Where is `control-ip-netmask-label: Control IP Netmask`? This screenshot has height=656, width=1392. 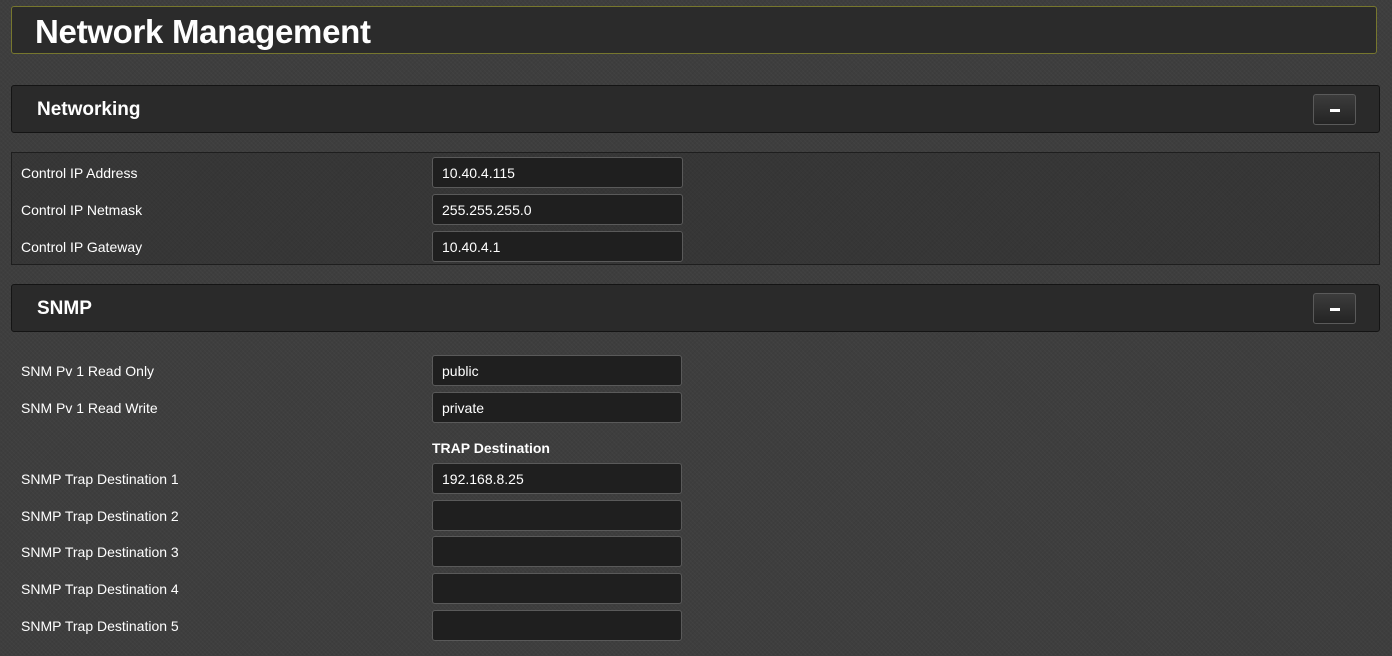
control-ip-netmask-label: Control IP Netmask is located at coordinates (82, 210).